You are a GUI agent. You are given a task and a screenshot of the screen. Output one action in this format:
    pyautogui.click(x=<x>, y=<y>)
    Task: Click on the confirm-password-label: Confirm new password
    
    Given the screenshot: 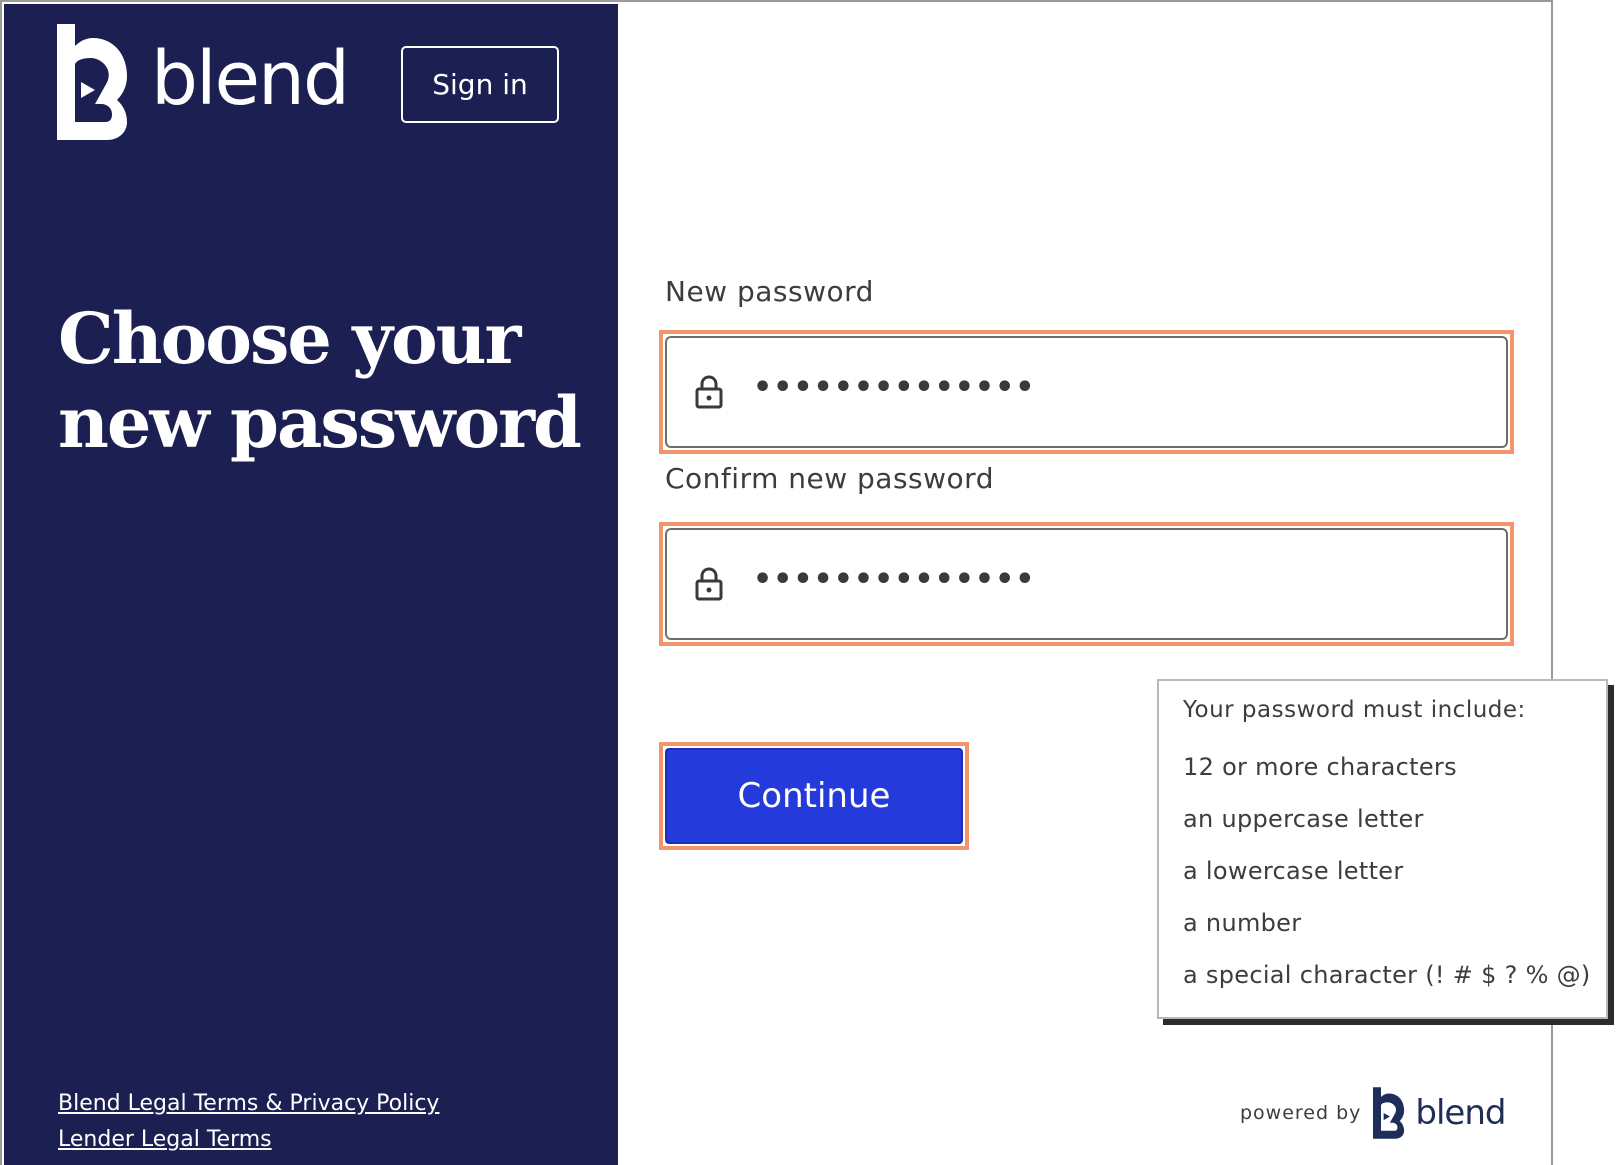 What is the action you would take?
    pyautogui.click(x=829, y=478)
    